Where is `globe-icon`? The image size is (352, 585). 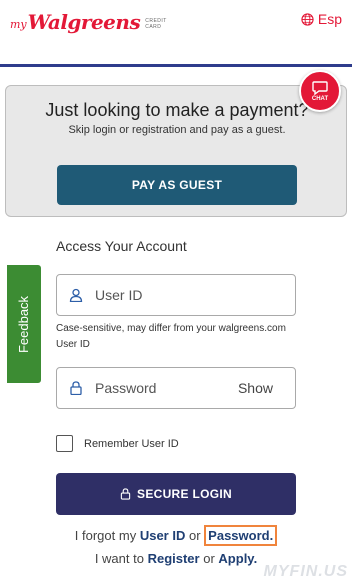
globe-icon is located at coordinates (307, 19).